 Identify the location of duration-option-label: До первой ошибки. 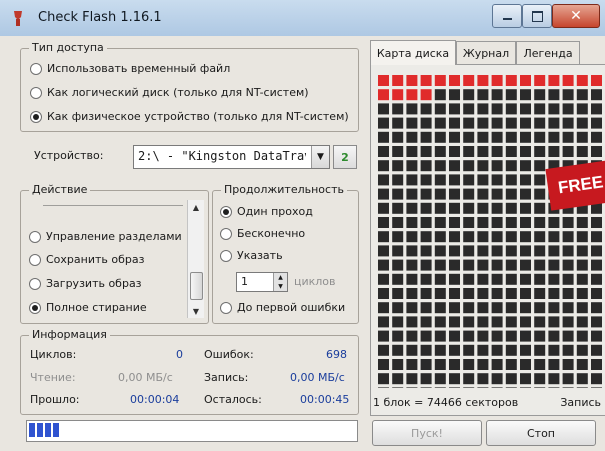
(291, 307).